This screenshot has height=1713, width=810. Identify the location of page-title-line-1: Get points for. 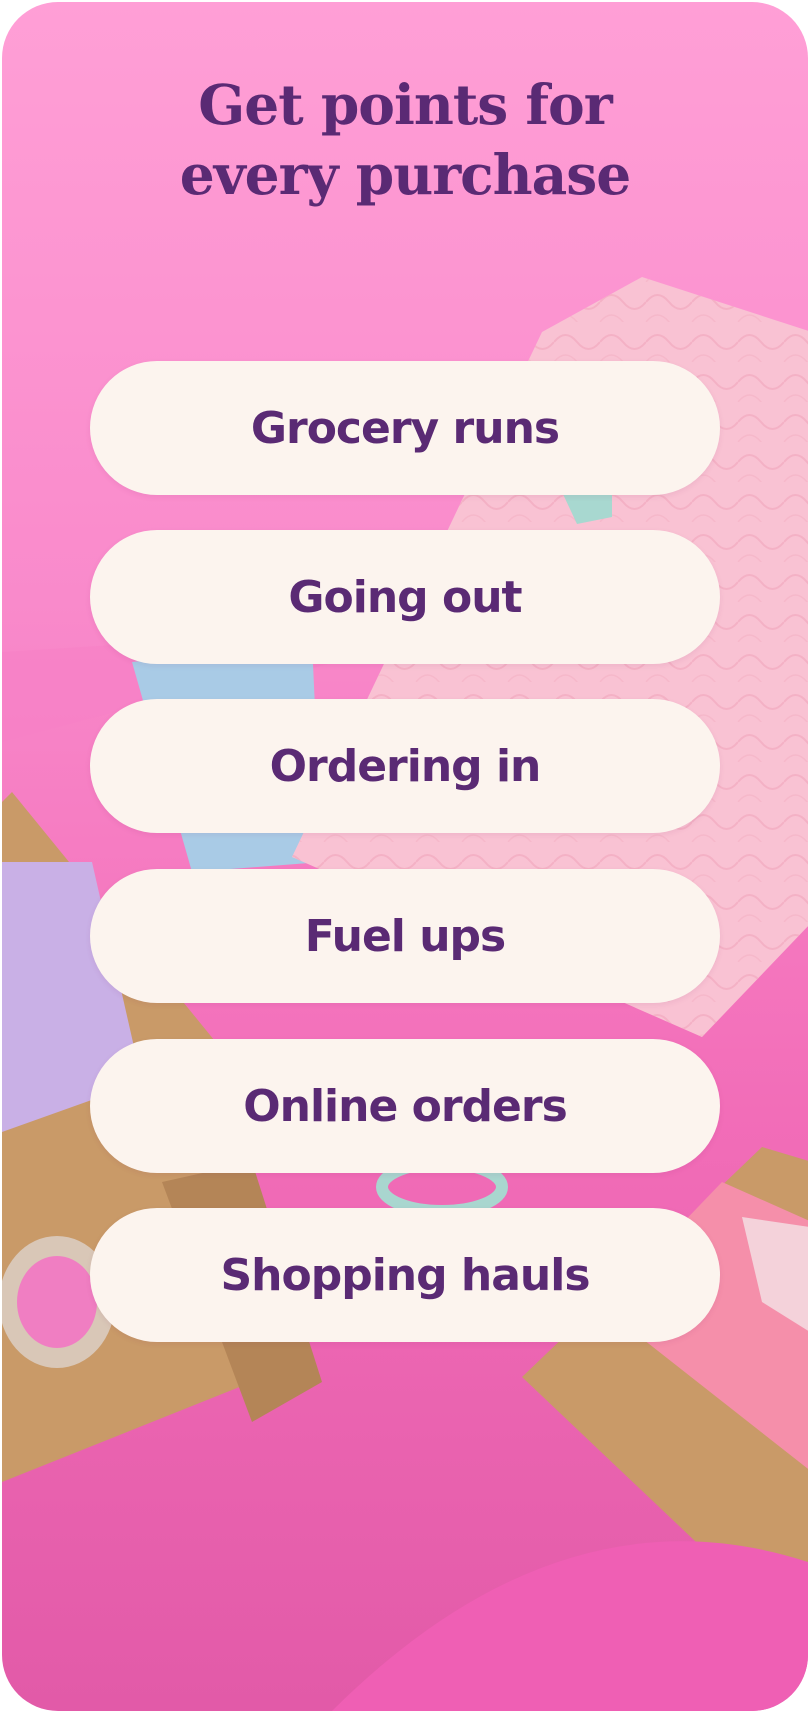
(405, 104).